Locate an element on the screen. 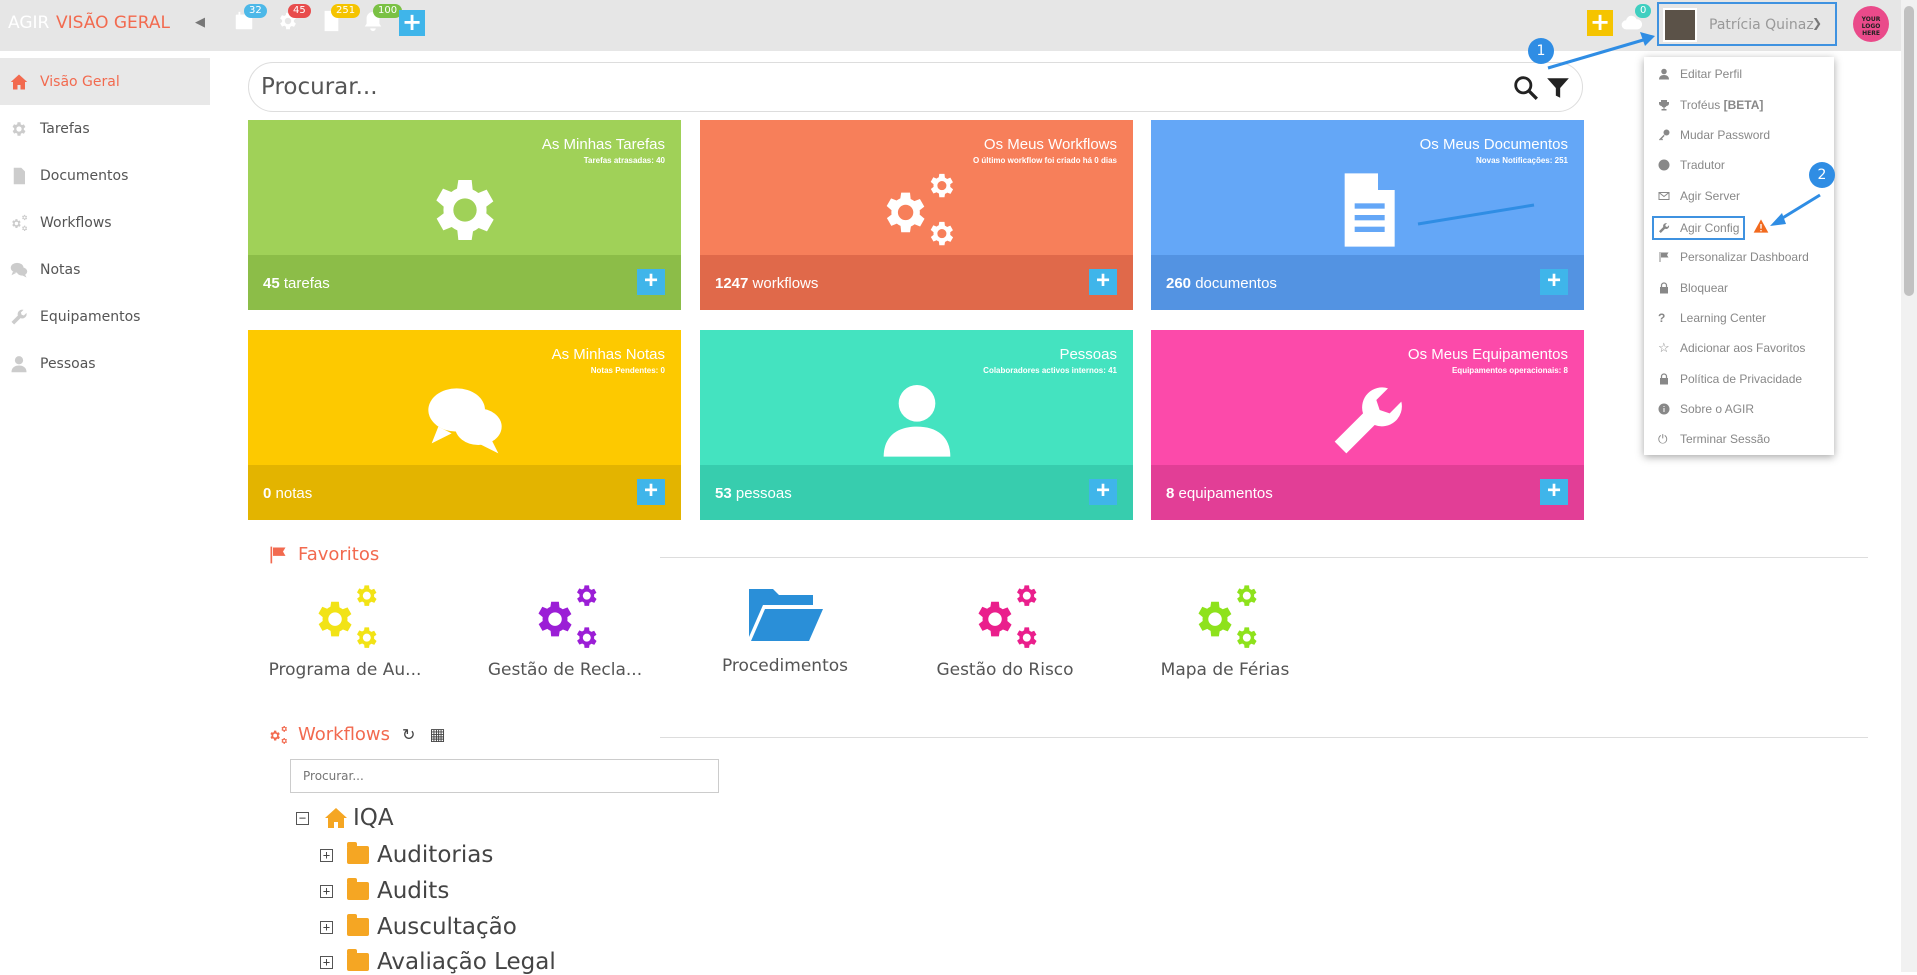  menu-item-agir-server: Agir Server is located at coordinates (1699, 196).